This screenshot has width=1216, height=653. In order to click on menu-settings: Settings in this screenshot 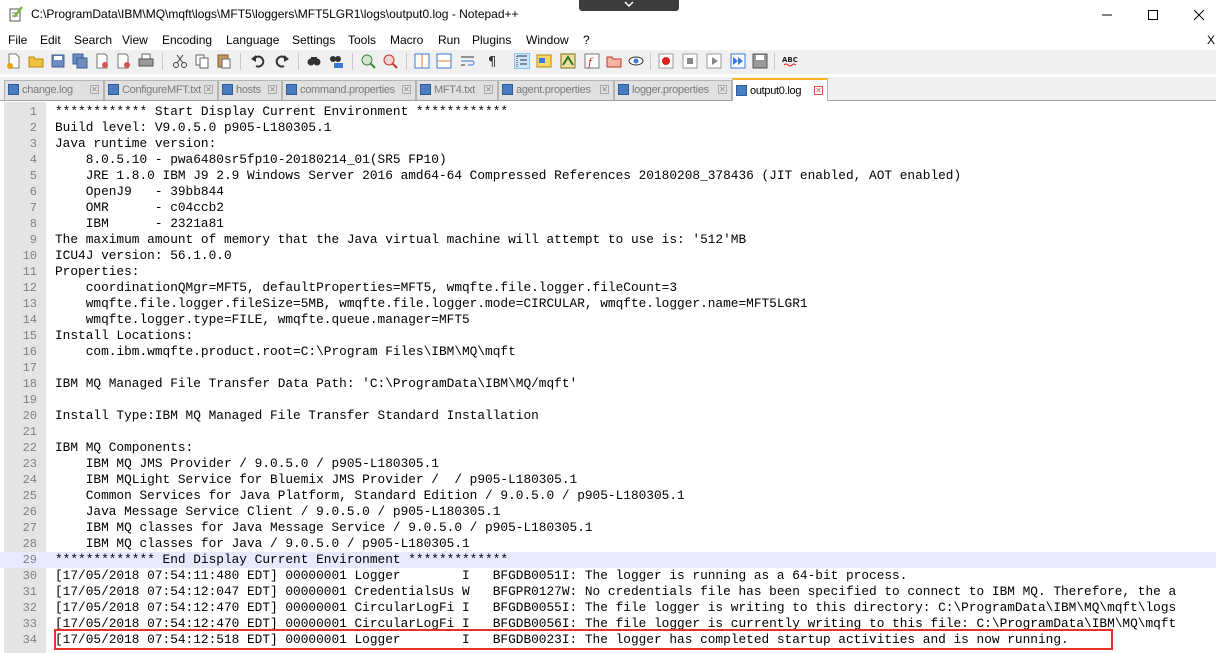, I will do `click(313, 40)`.